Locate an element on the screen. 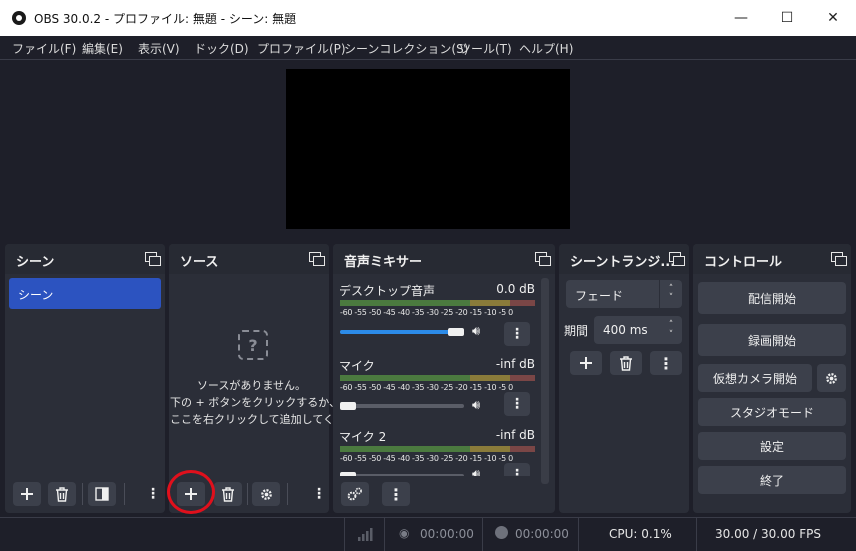 The width and height of the screenshot is (856, 551). channel-db: 0.0 dB is located at coordinates (515, 289).